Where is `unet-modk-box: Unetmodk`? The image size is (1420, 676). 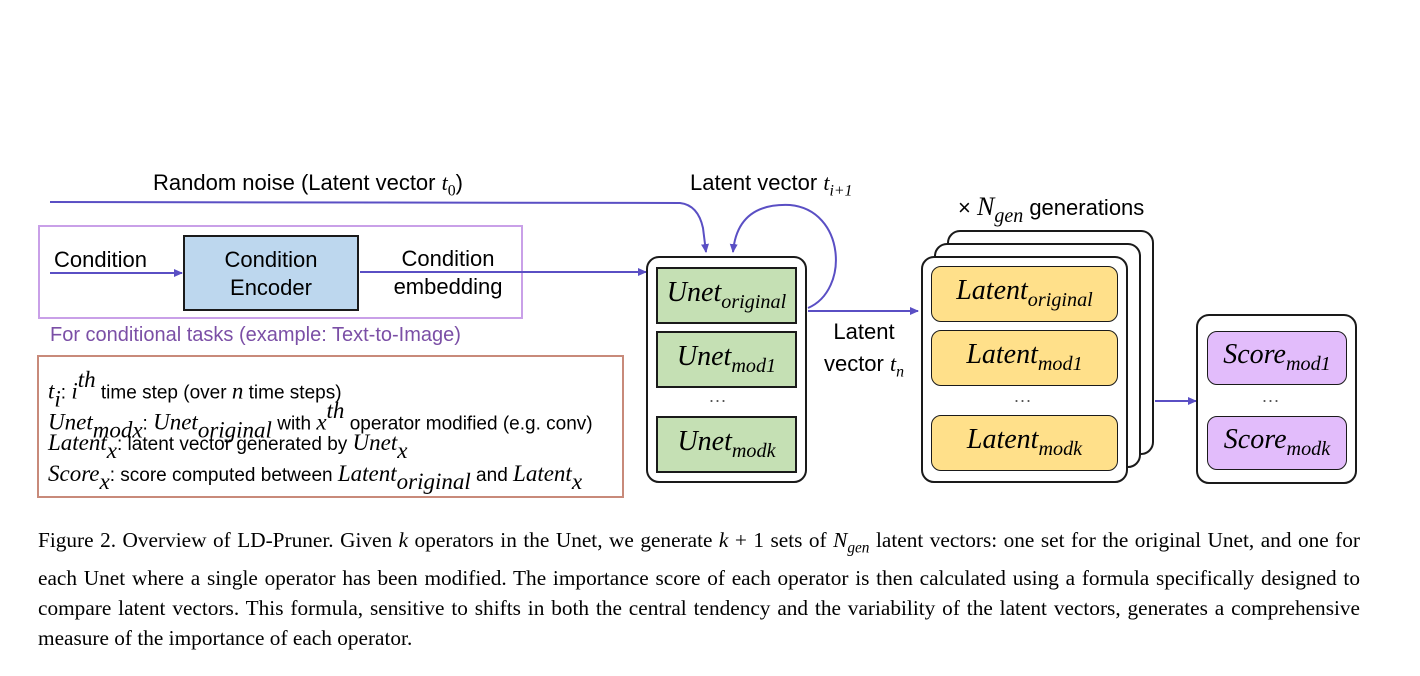 unet-modk-box: Unetmodk is located at coordinates (726, 444).